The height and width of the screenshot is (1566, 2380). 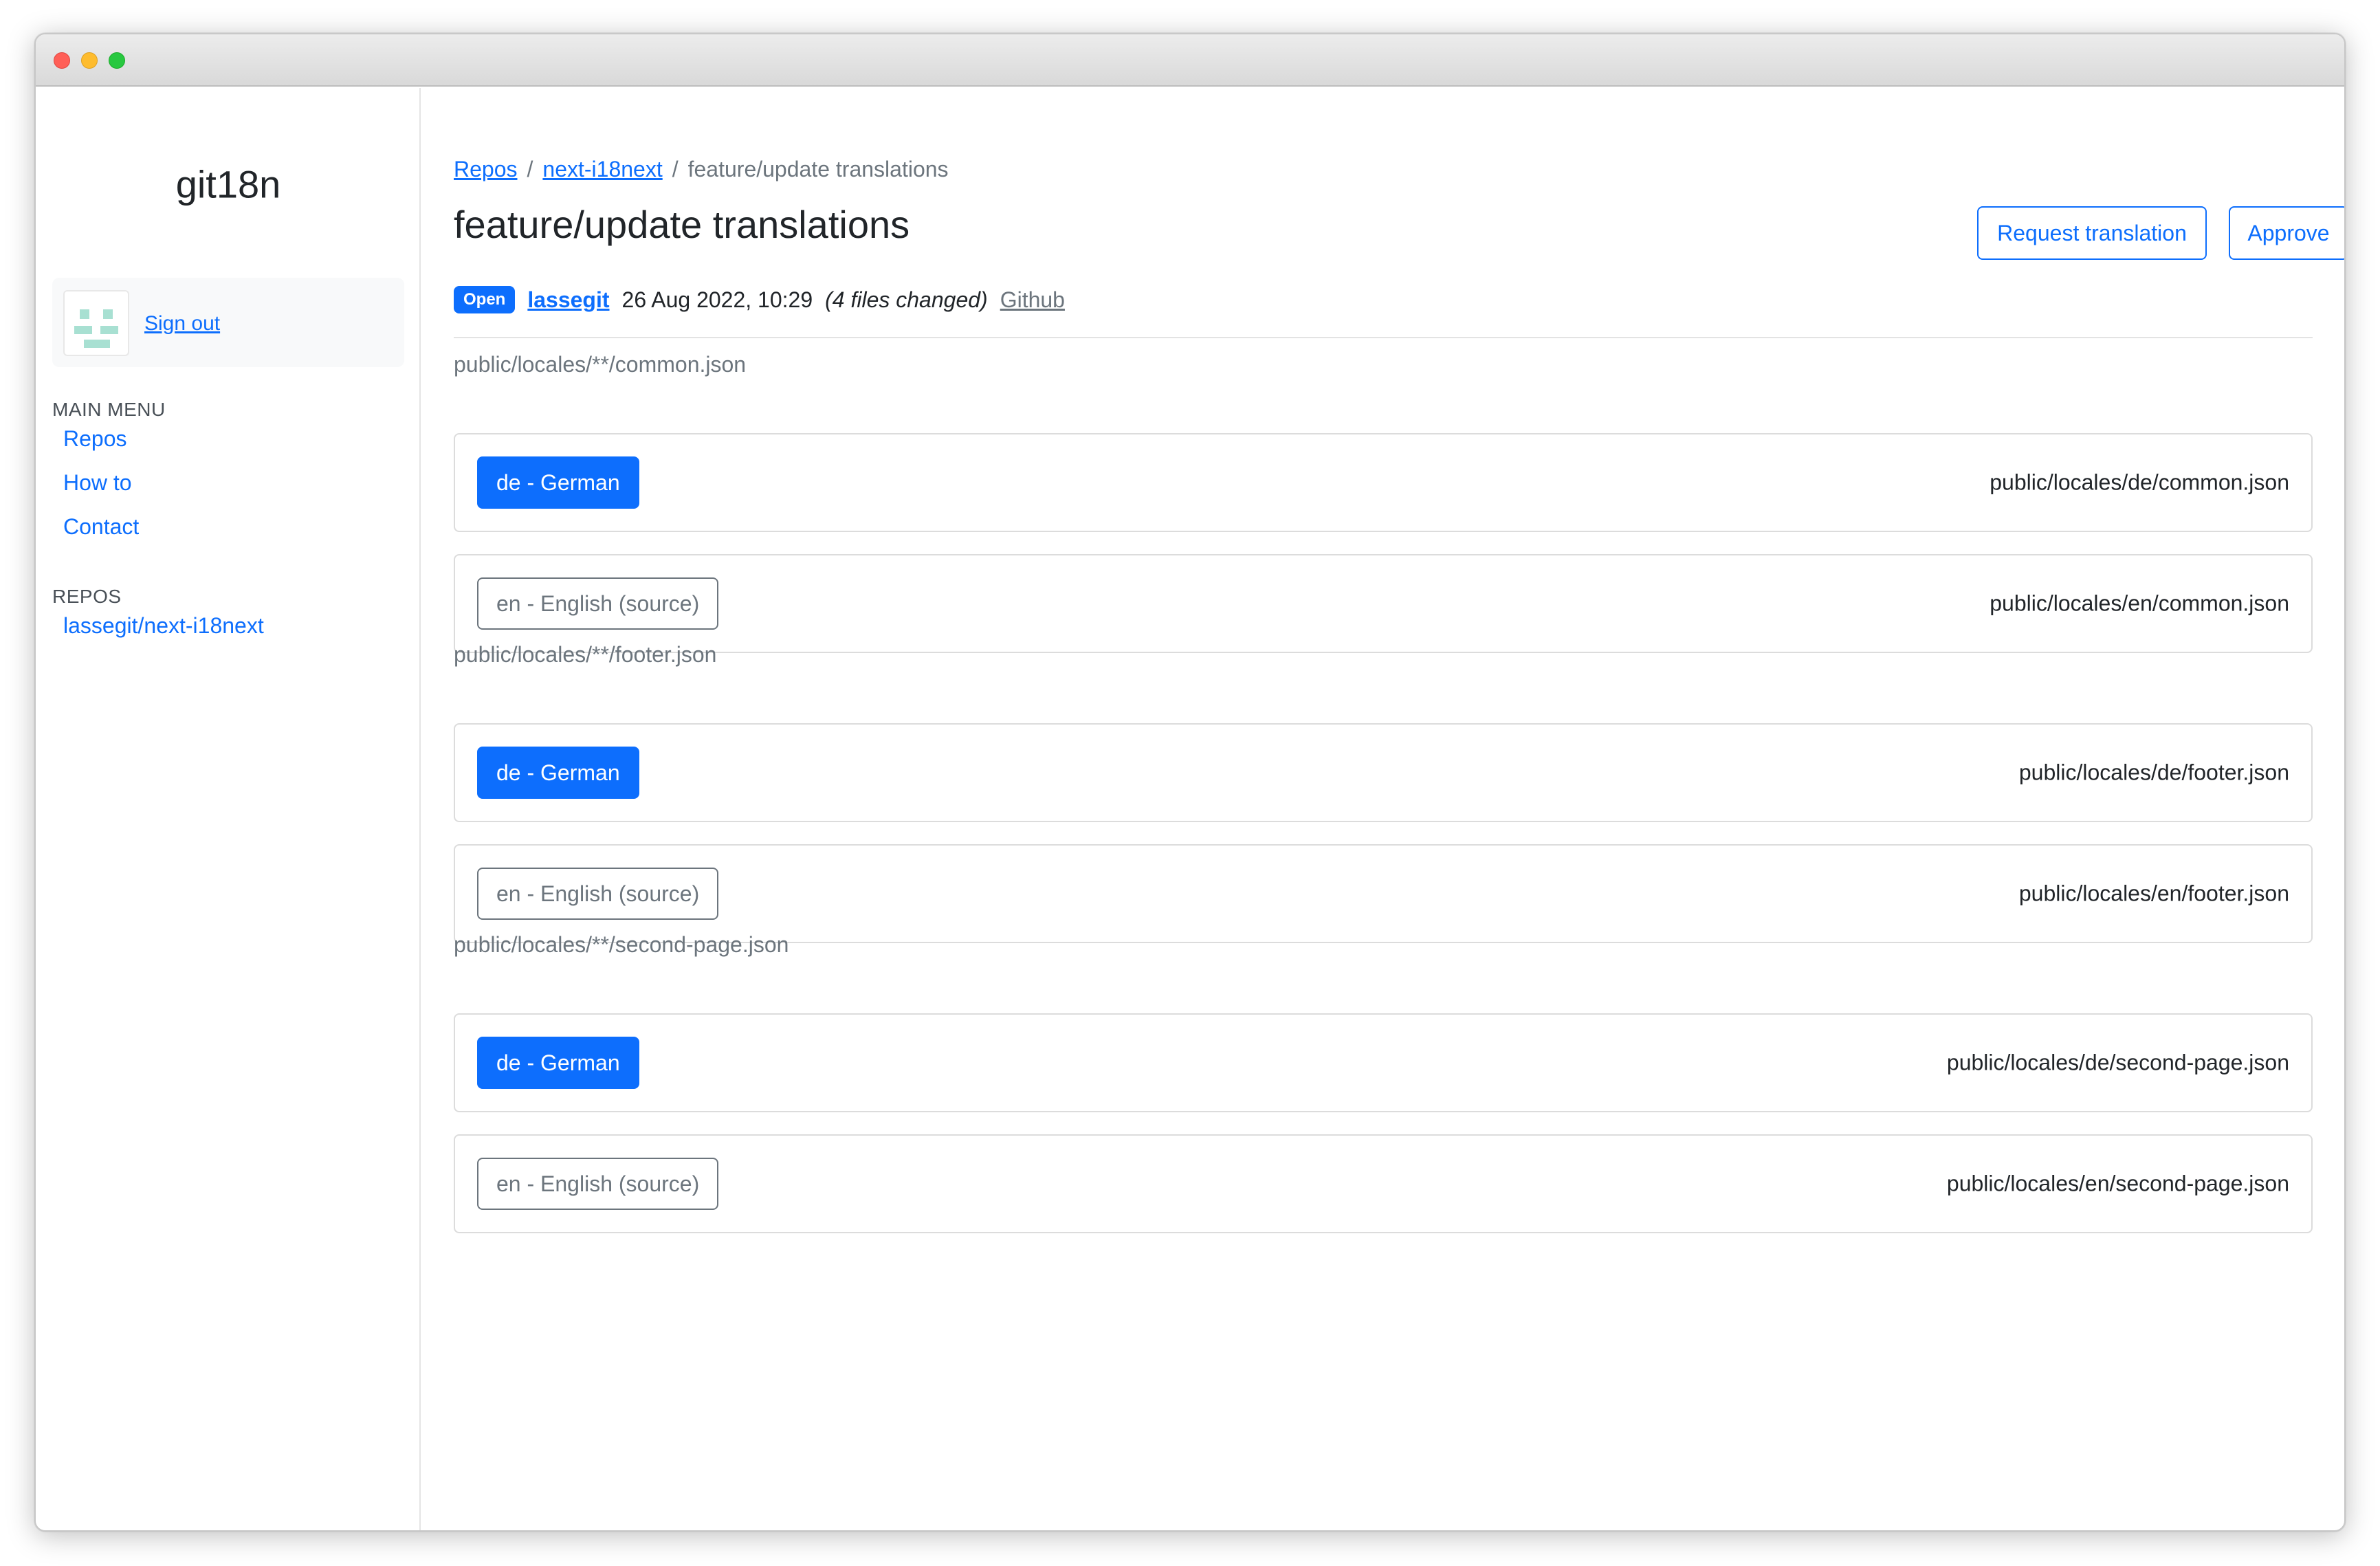 I want to click on maximize-window-icon, so click(x=117, y=60).